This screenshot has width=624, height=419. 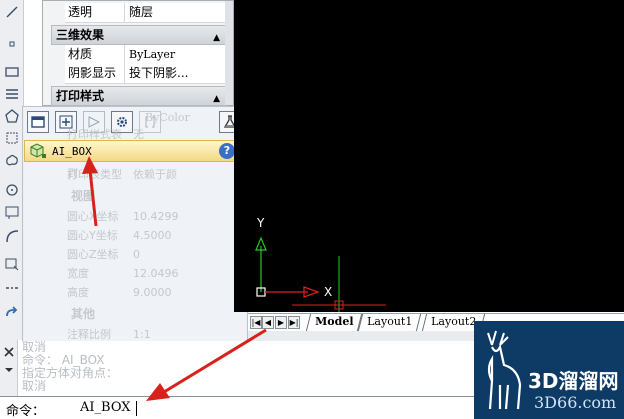 I want to click on ghost-key: 宽度, so click(x=78, y=273).